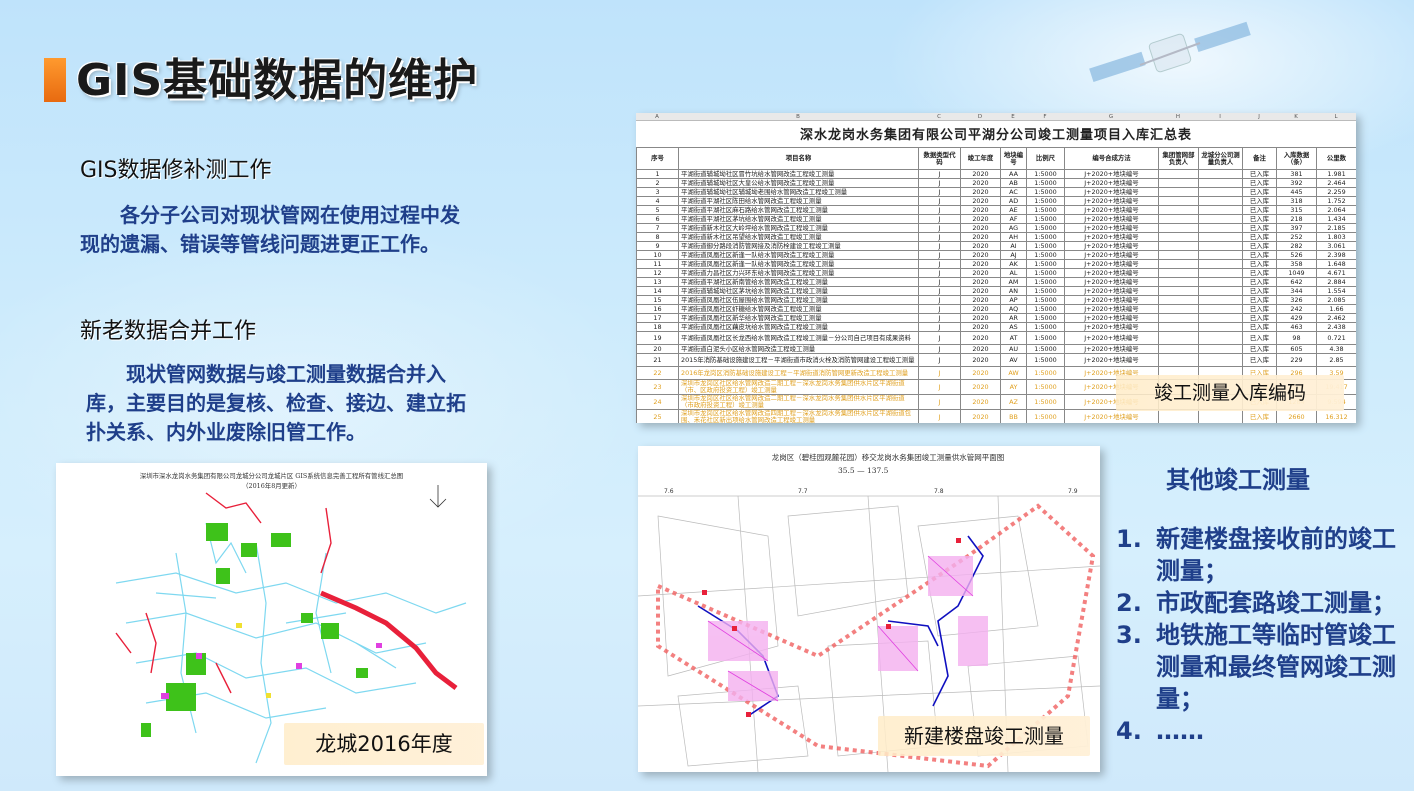  What do you see at coordinates (1296, 201) in the screenshot?
I see `table-cell: 318` at bounding box center [1296, 201].